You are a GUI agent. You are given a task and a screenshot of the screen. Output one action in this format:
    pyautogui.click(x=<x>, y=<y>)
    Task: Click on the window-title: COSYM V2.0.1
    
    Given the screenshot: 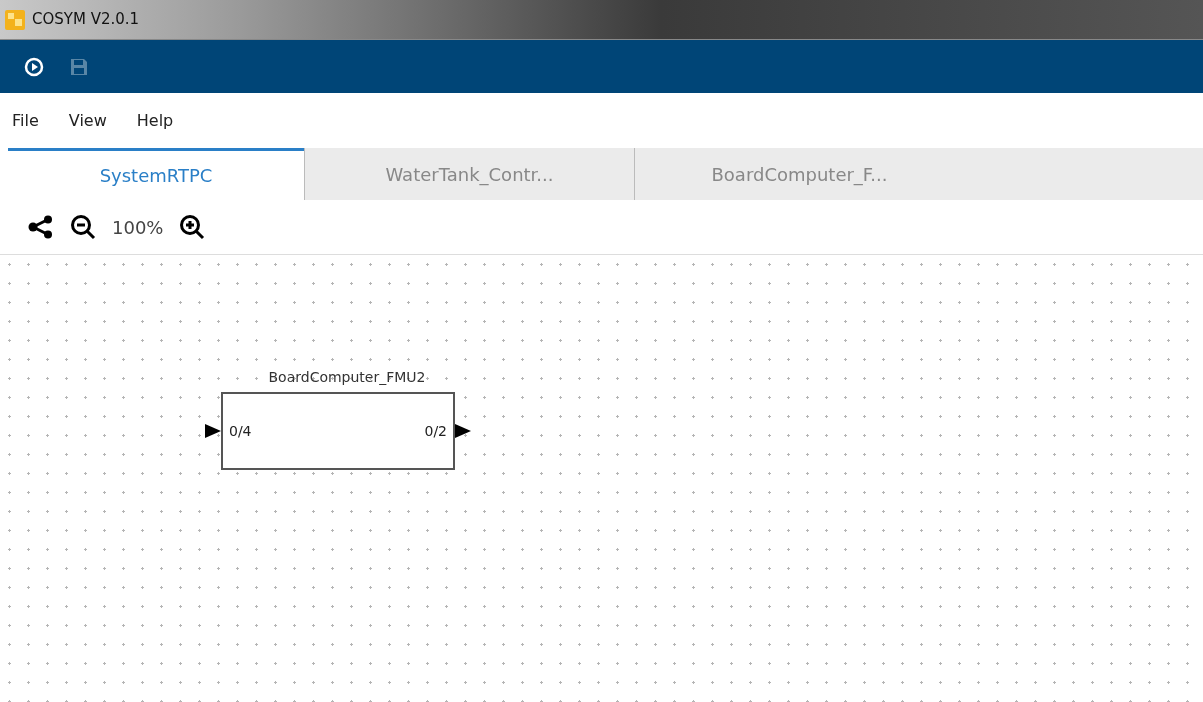 What is the action you would take?
    pyautogui.click(x=86, y=20)
    